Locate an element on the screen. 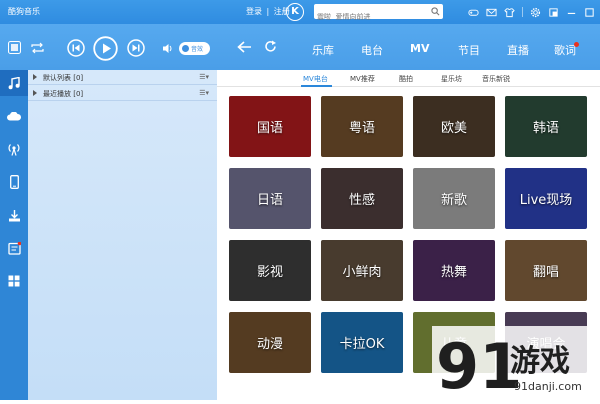  window-controls is located at coordinates (534, 12).